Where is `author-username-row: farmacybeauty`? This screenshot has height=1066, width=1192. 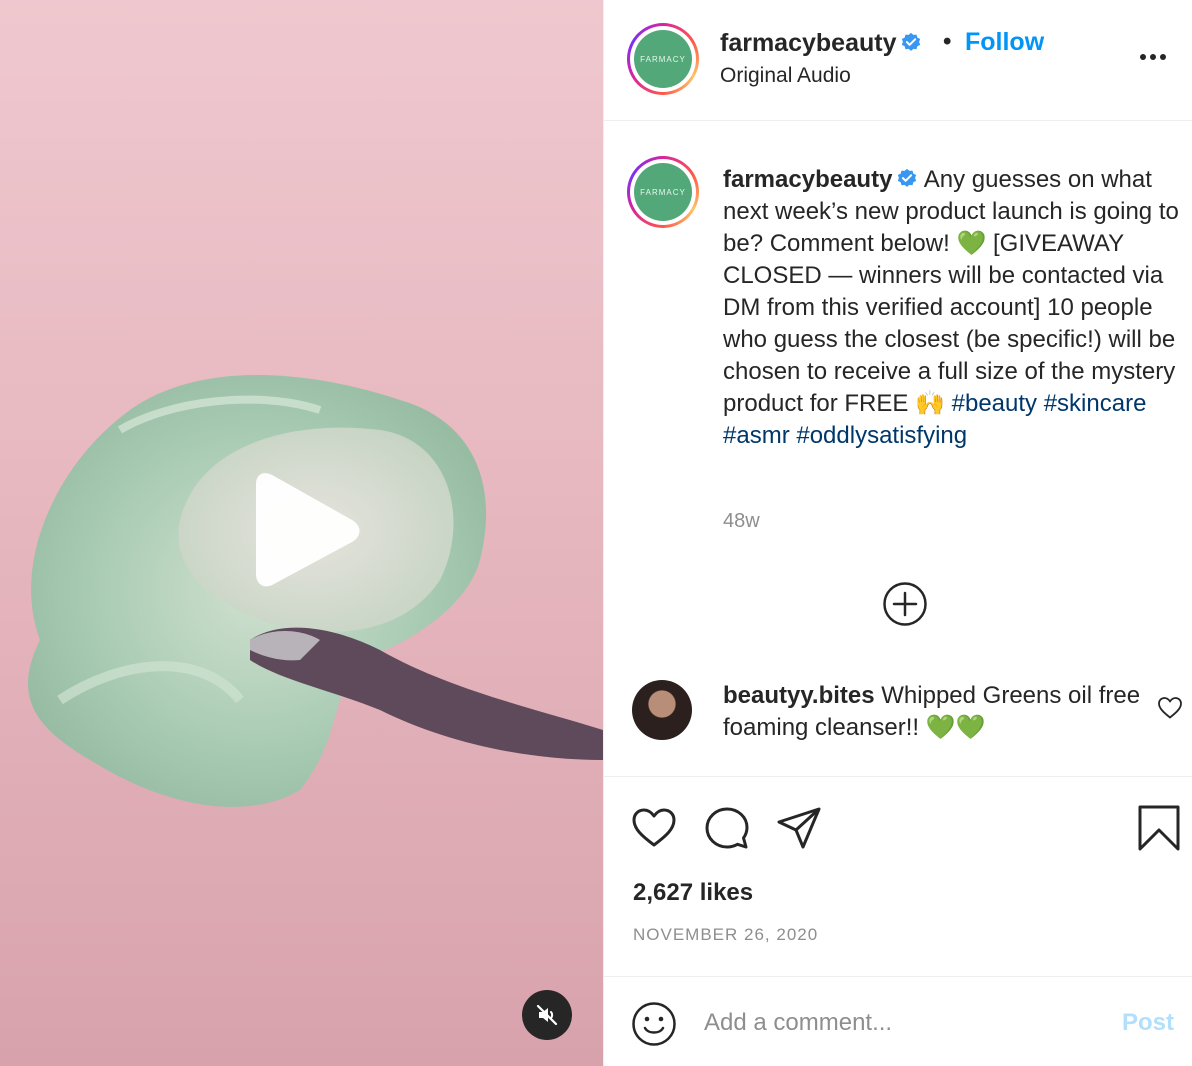 author-username-row: farmacybeauty is located at coordinates (821, 43).